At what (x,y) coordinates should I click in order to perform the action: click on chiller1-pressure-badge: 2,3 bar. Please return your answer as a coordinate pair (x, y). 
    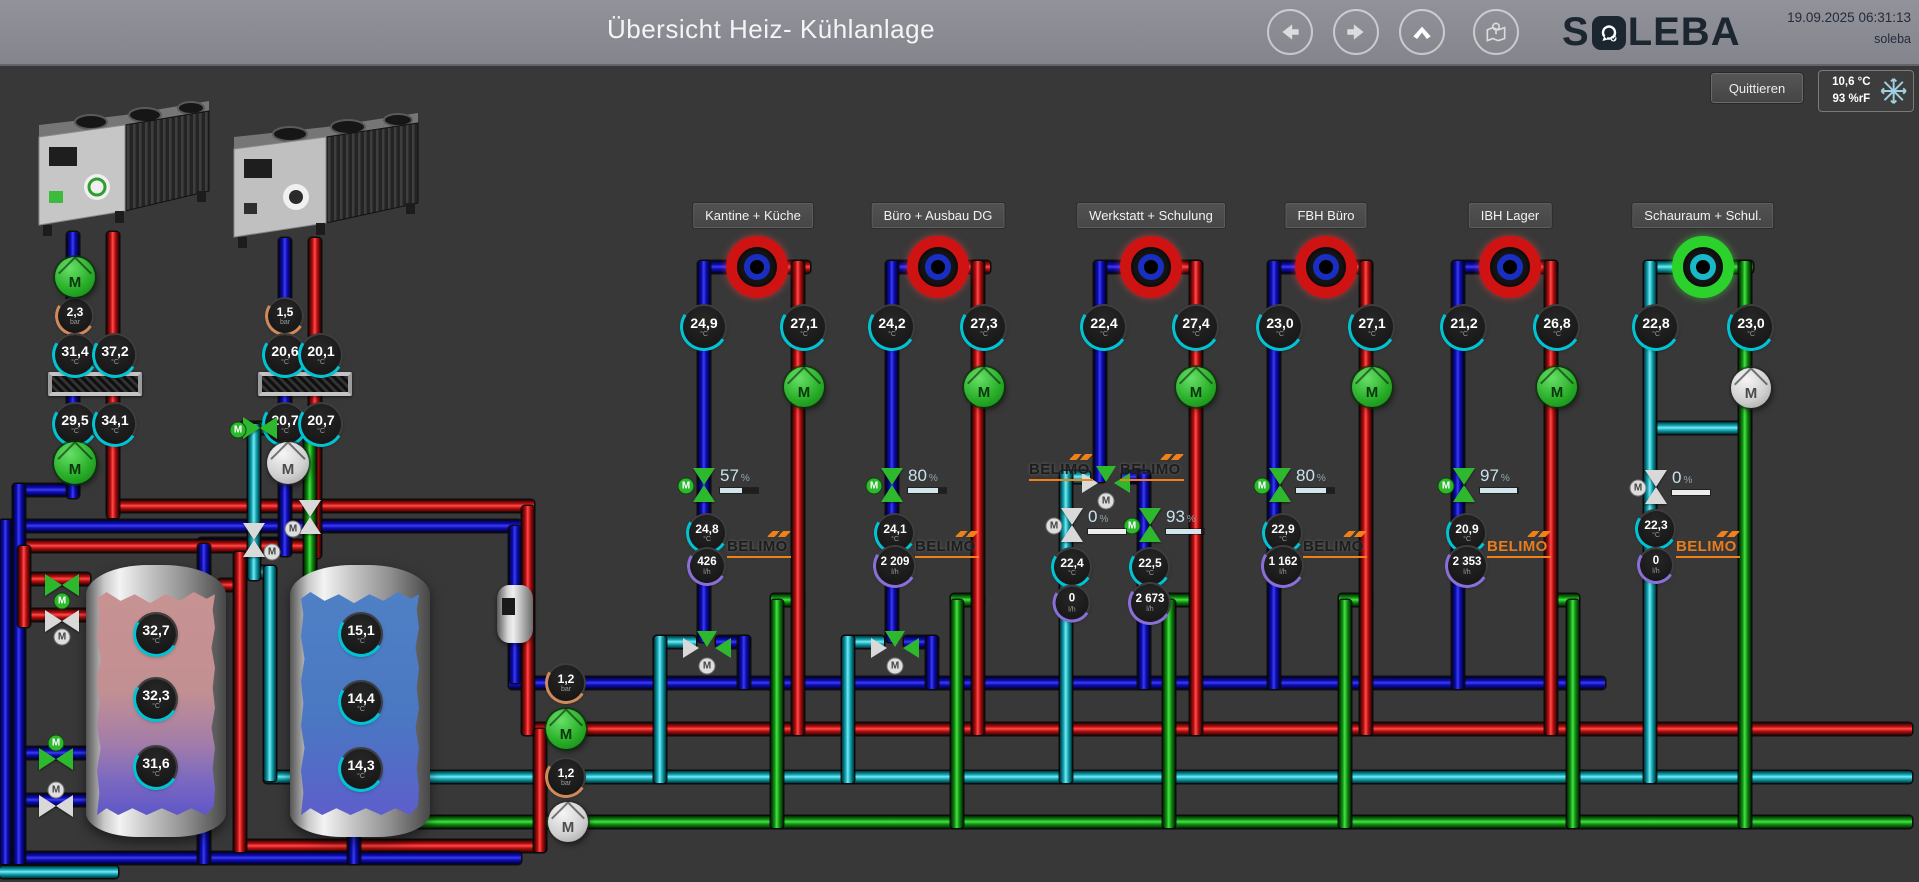
    Looking at the image, I should click on (75, 316).